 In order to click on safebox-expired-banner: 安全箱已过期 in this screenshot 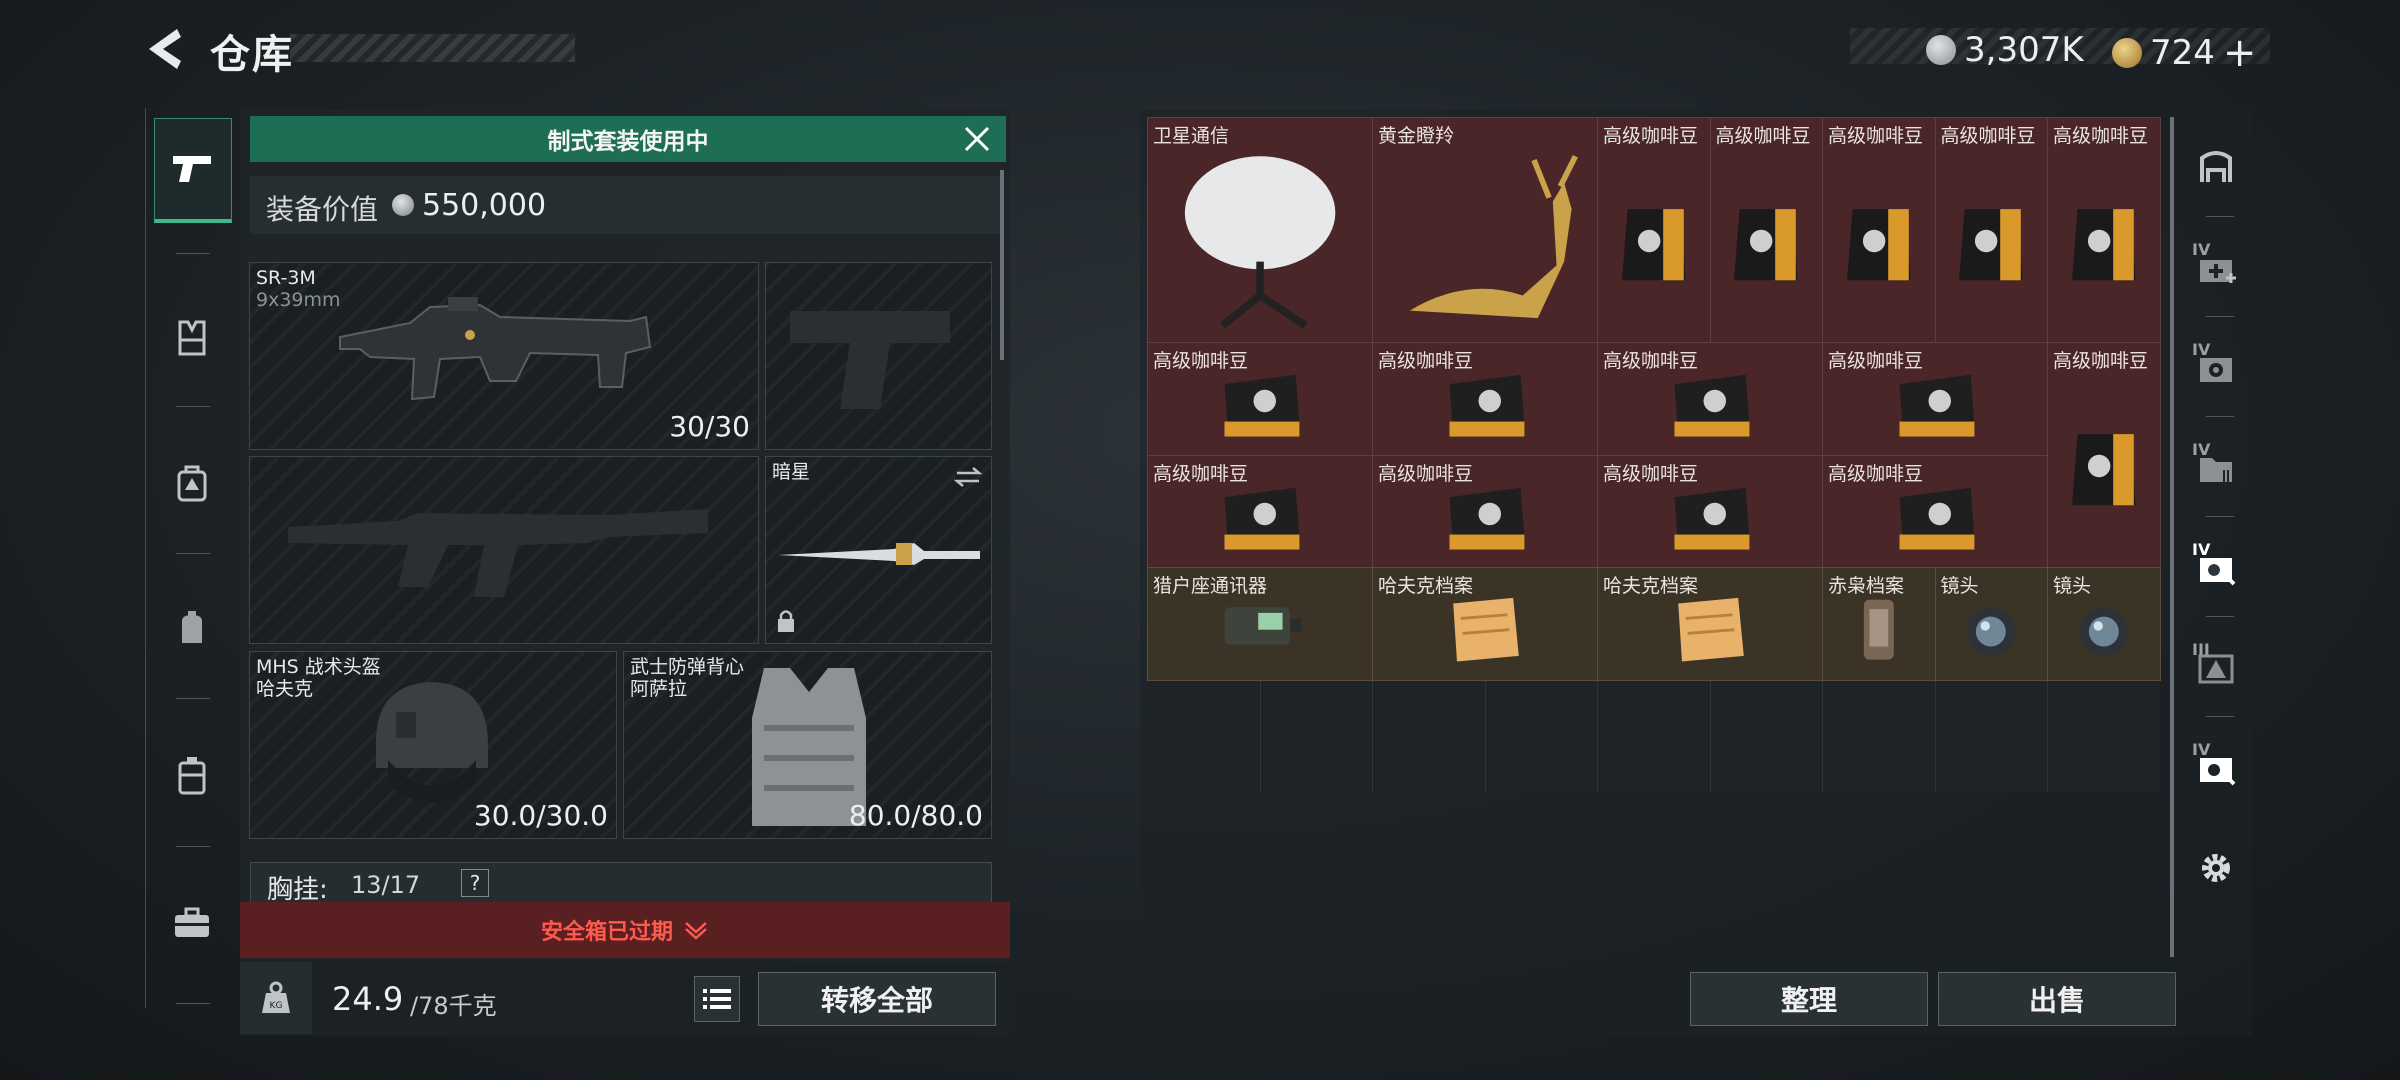, I will do `click(625, 930)`.